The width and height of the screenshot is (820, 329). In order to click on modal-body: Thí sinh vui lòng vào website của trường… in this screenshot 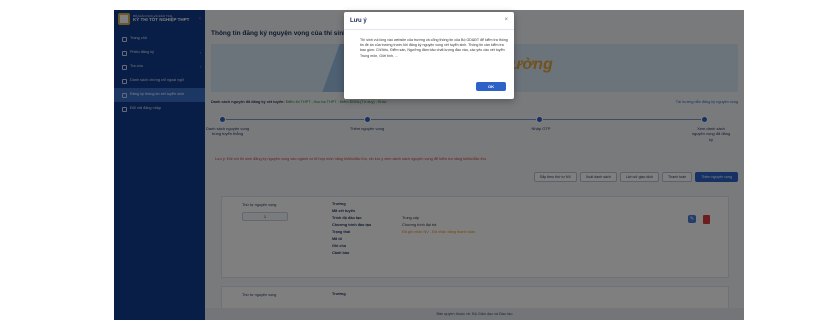, I will do `click(434, 48)`.